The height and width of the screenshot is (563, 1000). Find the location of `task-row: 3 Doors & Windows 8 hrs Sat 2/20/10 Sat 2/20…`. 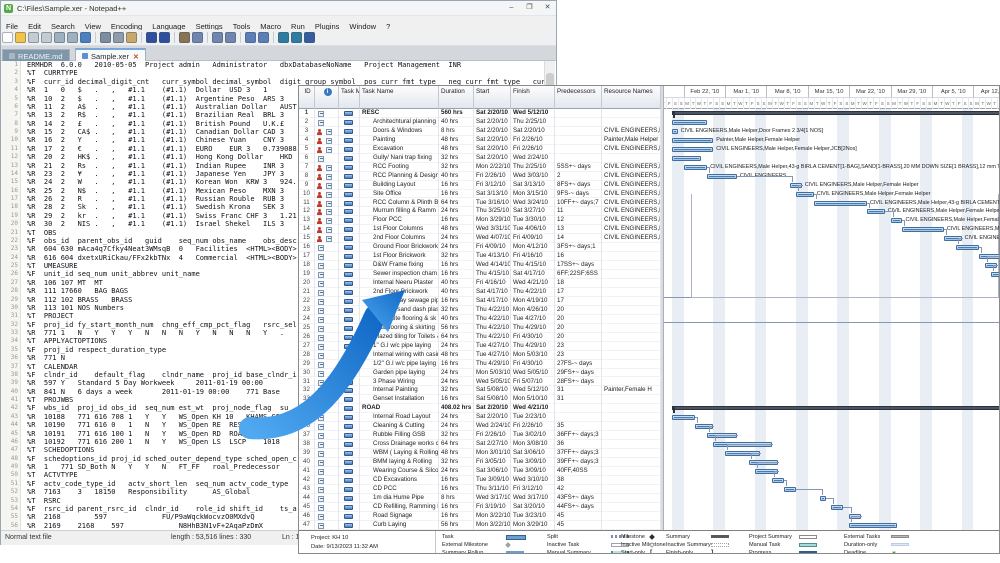

task-row: 3 Doors & Windows 8 hrs Sat 2/20/10 Sat 2/20… is located at coordinates (480, 131).